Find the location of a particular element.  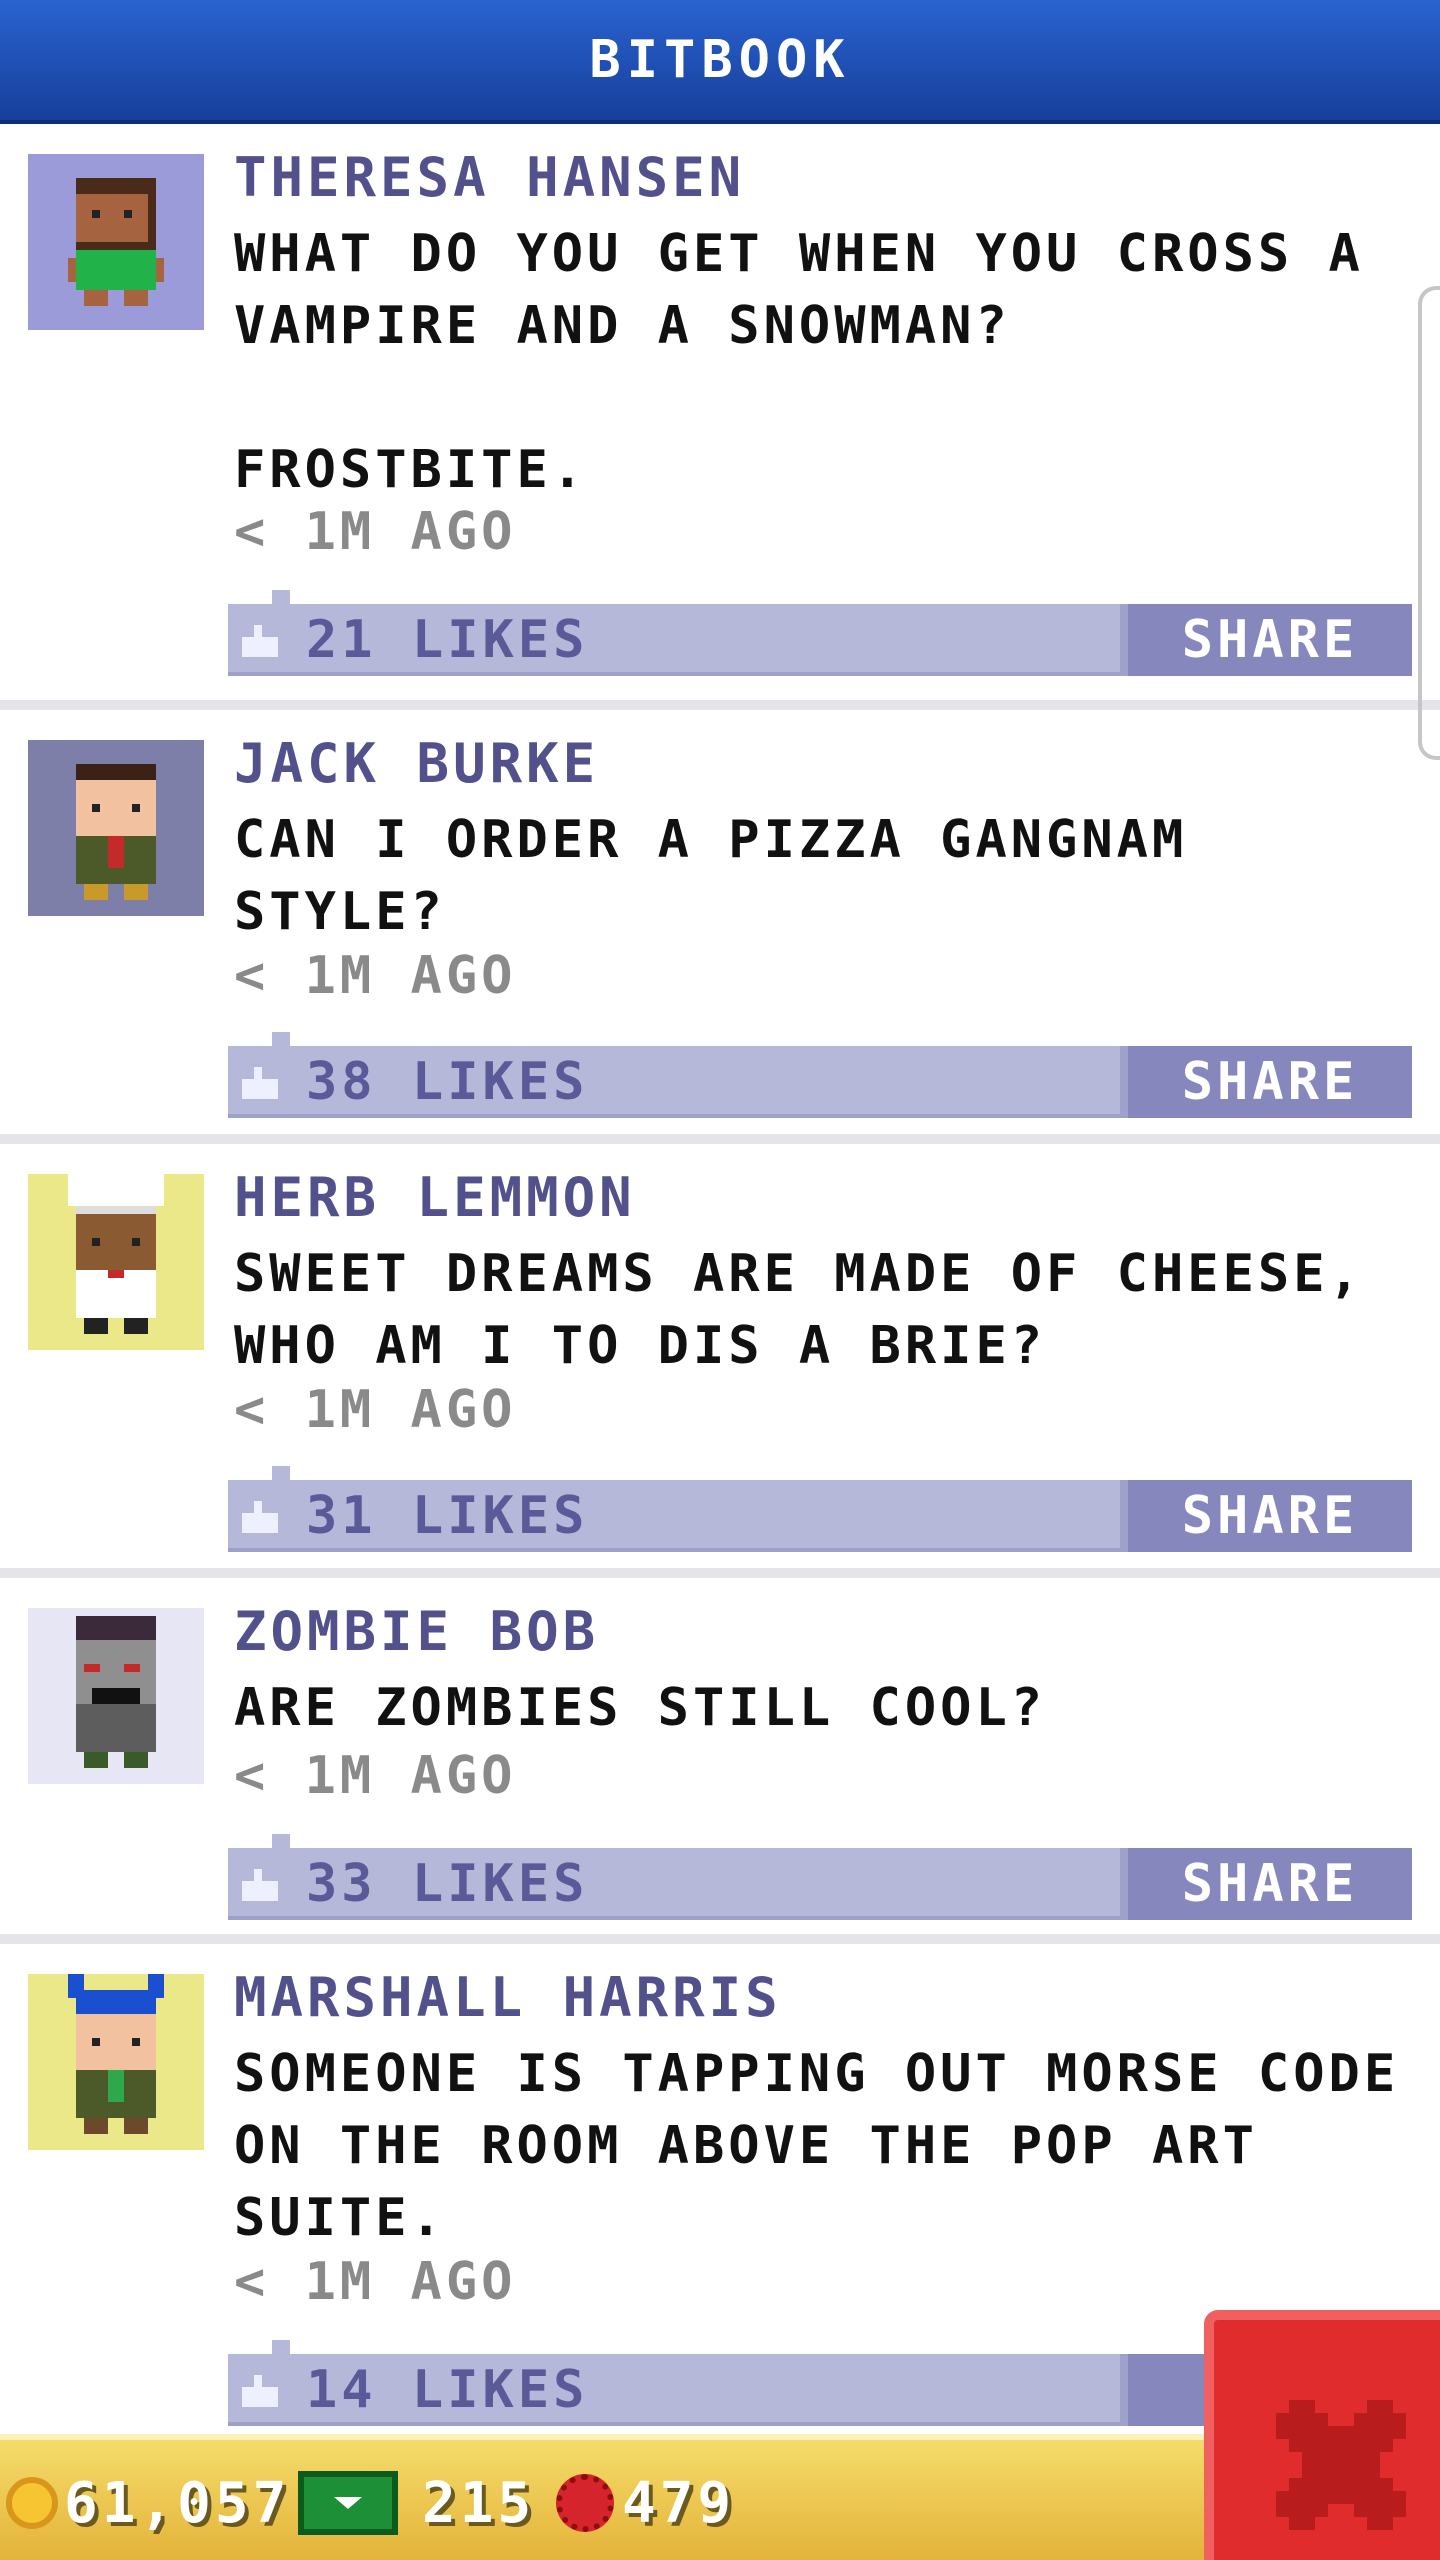

close-button is located at coordinates (1322, 2435).